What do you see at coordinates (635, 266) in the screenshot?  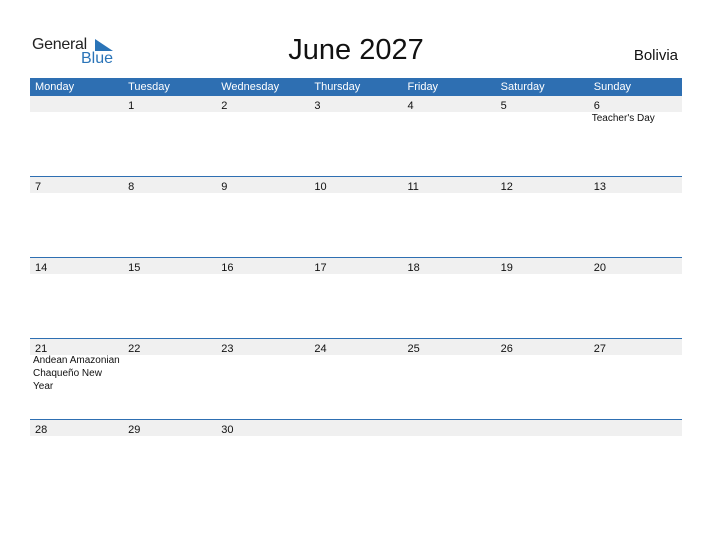 I see `day-cell: 20` at bounding box center [635, 266].